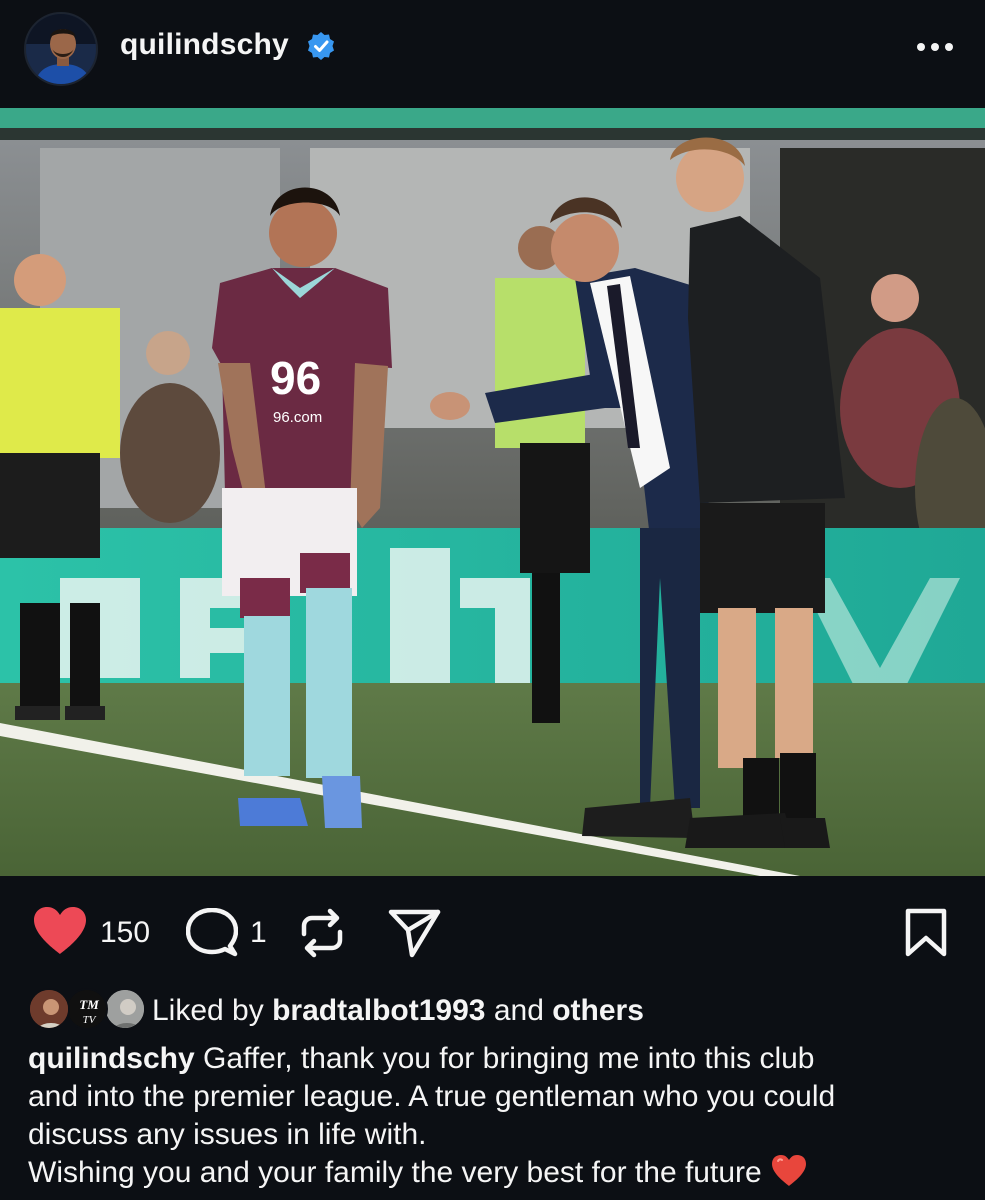 The image size is (985, 1200). What do you see at coordinates (60, 931) in the screenshot?
I see `heart-icon` at bounding box center [60, 931].